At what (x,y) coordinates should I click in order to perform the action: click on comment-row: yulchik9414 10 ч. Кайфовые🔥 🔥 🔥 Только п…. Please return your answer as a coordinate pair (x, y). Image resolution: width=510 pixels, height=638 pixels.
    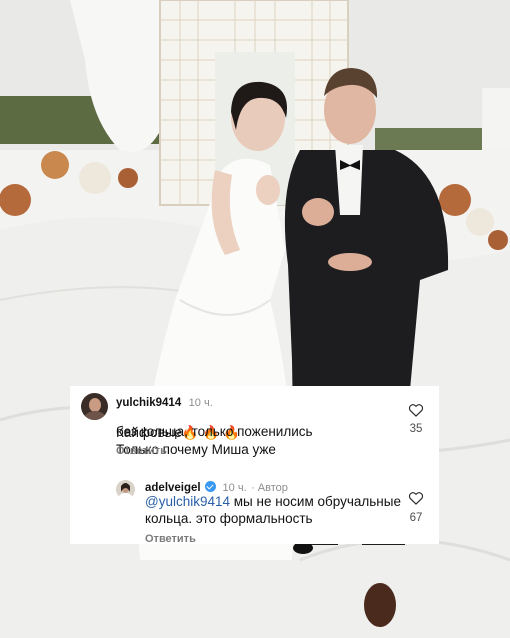
    Looking at the image, I should click on (254, 422).